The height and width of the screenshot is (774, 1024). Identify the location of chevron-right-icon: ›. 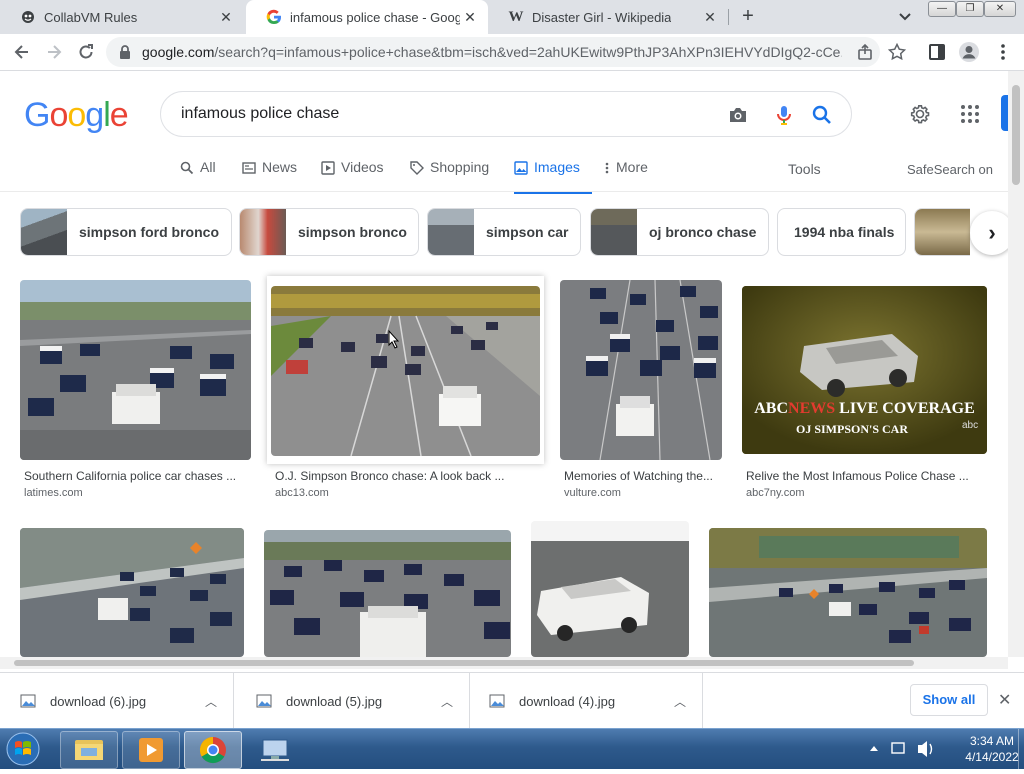
(989, 233).